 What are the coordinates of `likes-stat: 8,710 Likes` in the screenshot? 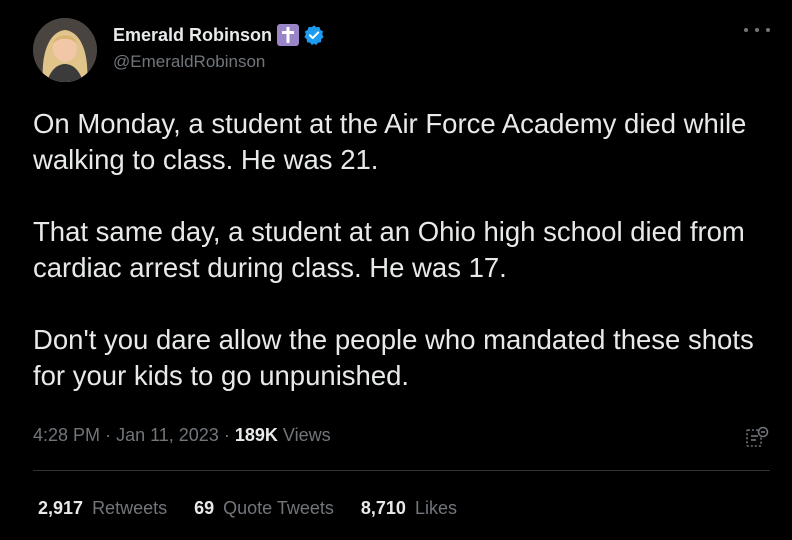 It's located at (409, 508).